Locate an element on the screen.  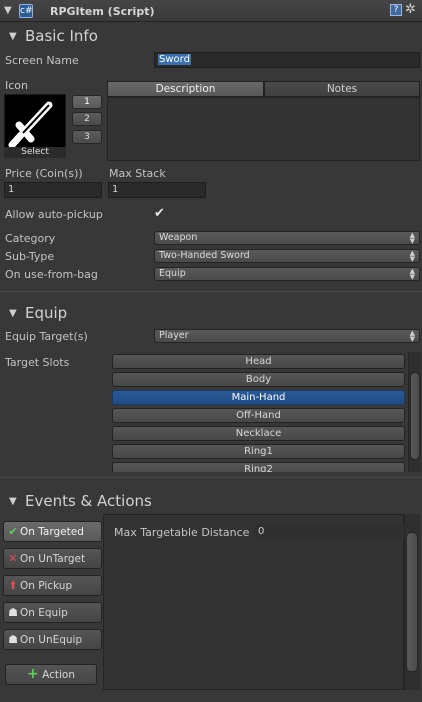
max-distance-input: 0 is located at coordinates (329, 532).